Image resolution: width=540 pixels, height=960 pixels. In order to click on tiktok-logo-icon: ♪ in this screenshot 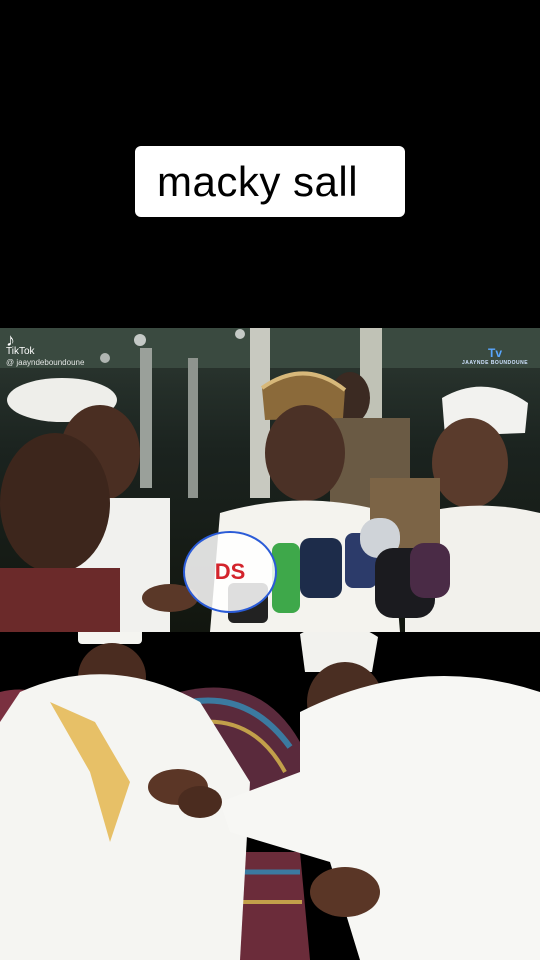, I will do `click(10, 340)`.